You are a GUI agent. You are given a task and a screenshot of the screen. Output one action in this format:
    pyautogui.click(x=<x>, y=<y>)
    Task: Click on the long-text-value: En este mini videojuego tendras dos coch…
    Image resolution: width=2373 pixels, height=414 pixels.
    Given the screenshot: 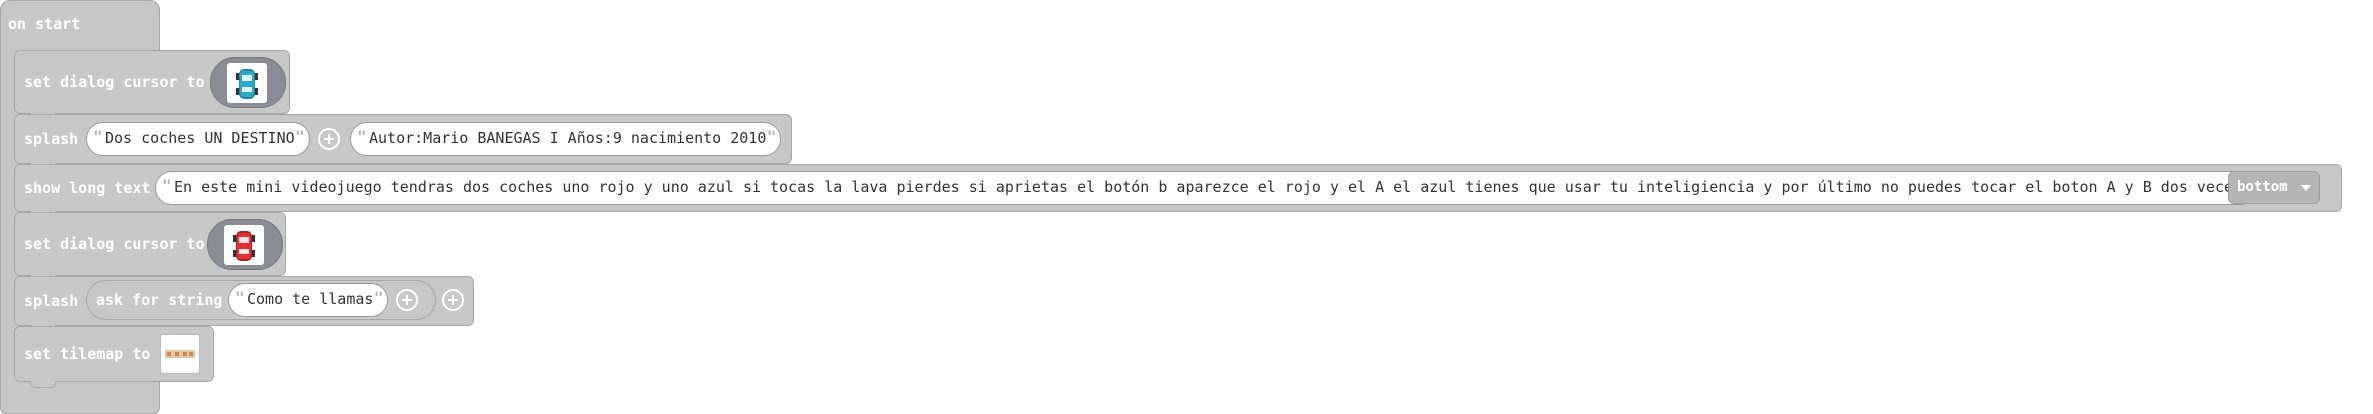 What is the action you would take?
    pyautogui.click(x=1208, y=187)
    